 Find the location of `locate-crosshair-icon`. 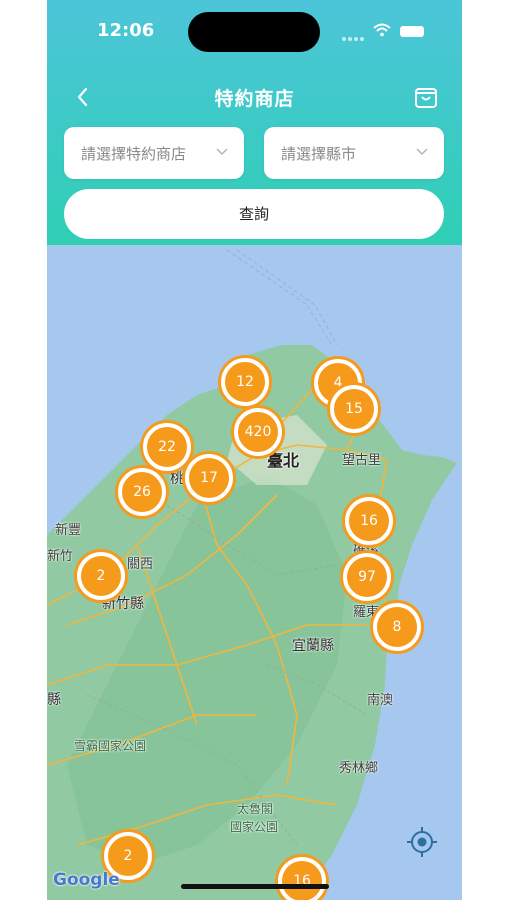

locate-crosshair-icon is located at coordinates (422, 842).